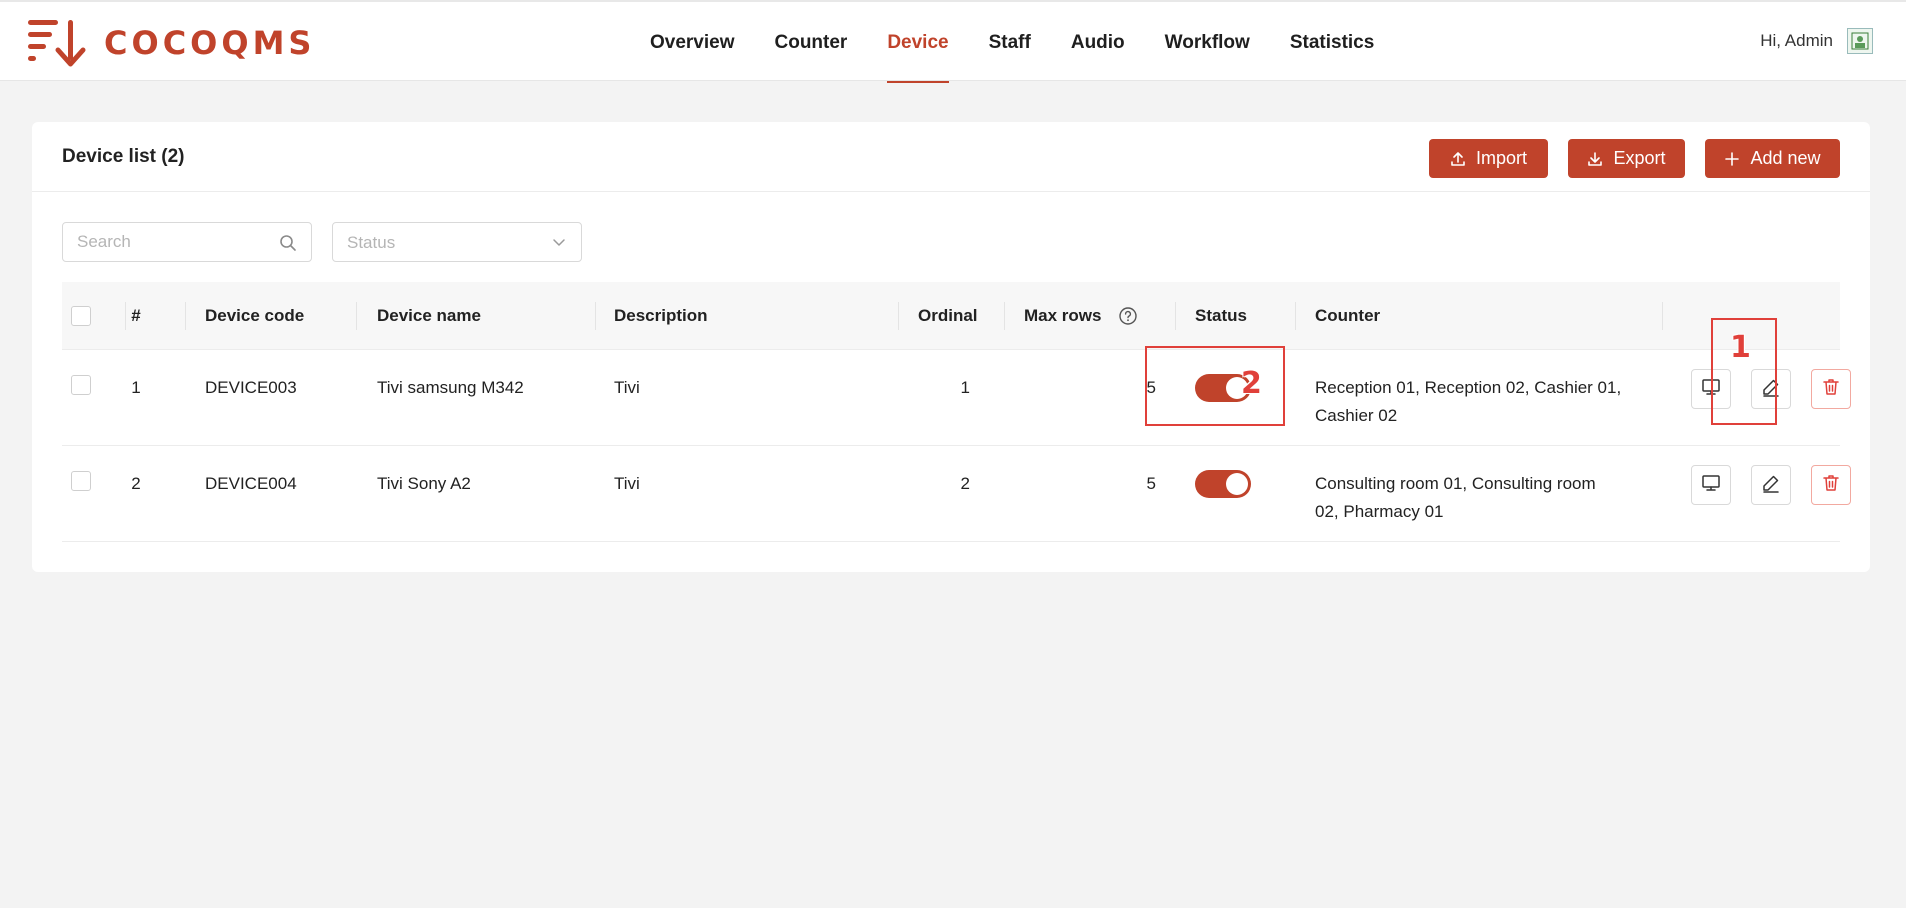 The image size is (1906, 908). What do you see at coordinates (1379, 511) in the screenshot?
I see `counter-text-line: 02, Pharmacy 01` at bounding box center [1379, 511].